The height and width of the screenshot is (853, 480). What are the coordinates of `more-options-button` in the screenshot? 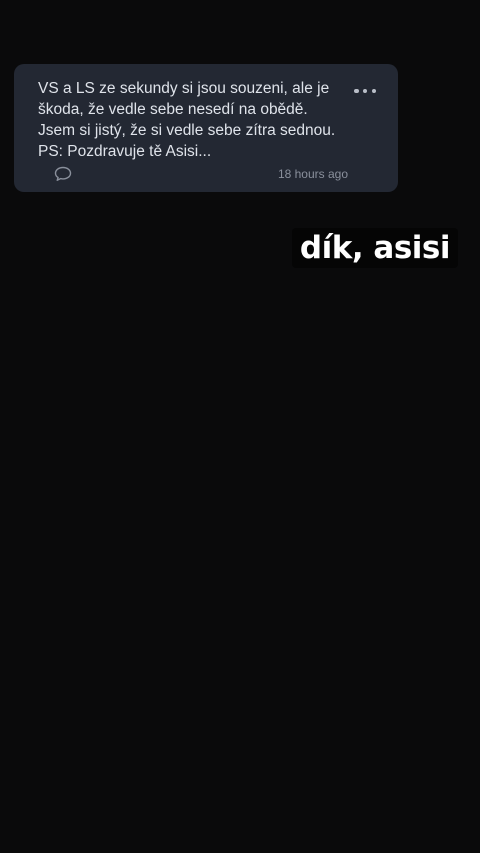 It's located at (365, 91).